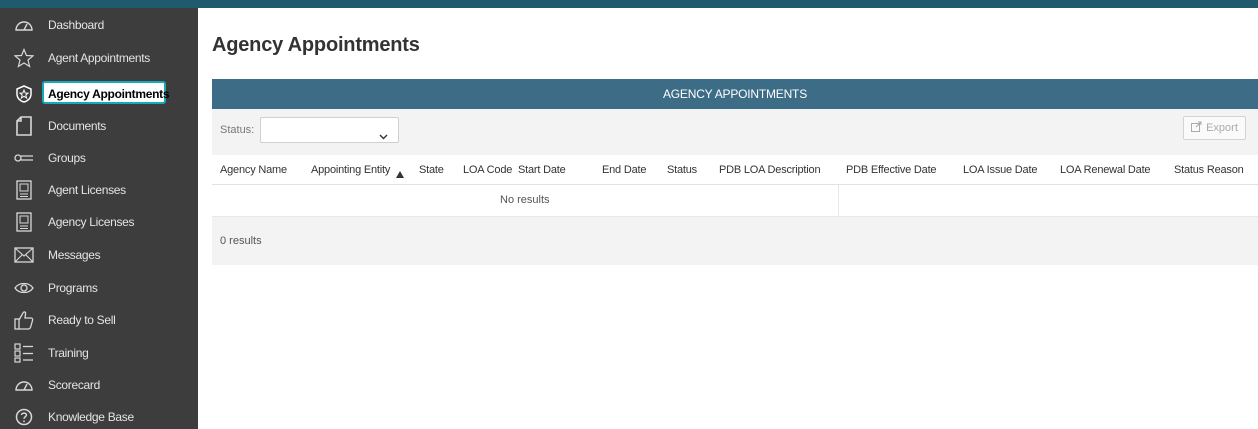 This screenshot has width=1258, height=429. What do you see at coordinates (91, 222) in the screenshot?
I see `sidebar-item-label: Agency Licenses` at bounding box center [91, 222].